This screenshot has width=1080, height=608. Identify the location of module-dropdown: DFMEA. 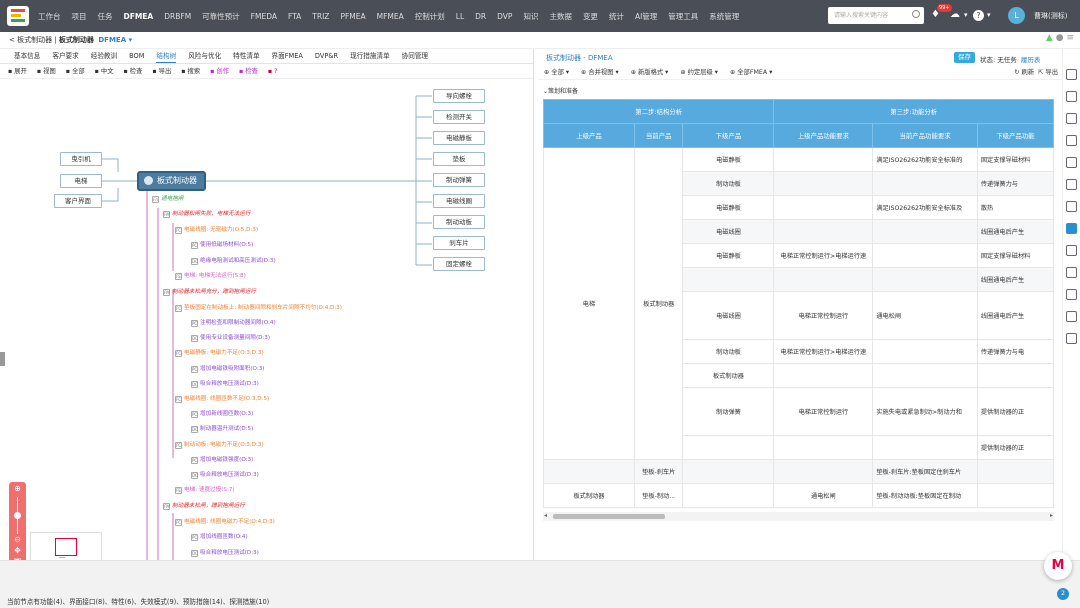
(112, 40).